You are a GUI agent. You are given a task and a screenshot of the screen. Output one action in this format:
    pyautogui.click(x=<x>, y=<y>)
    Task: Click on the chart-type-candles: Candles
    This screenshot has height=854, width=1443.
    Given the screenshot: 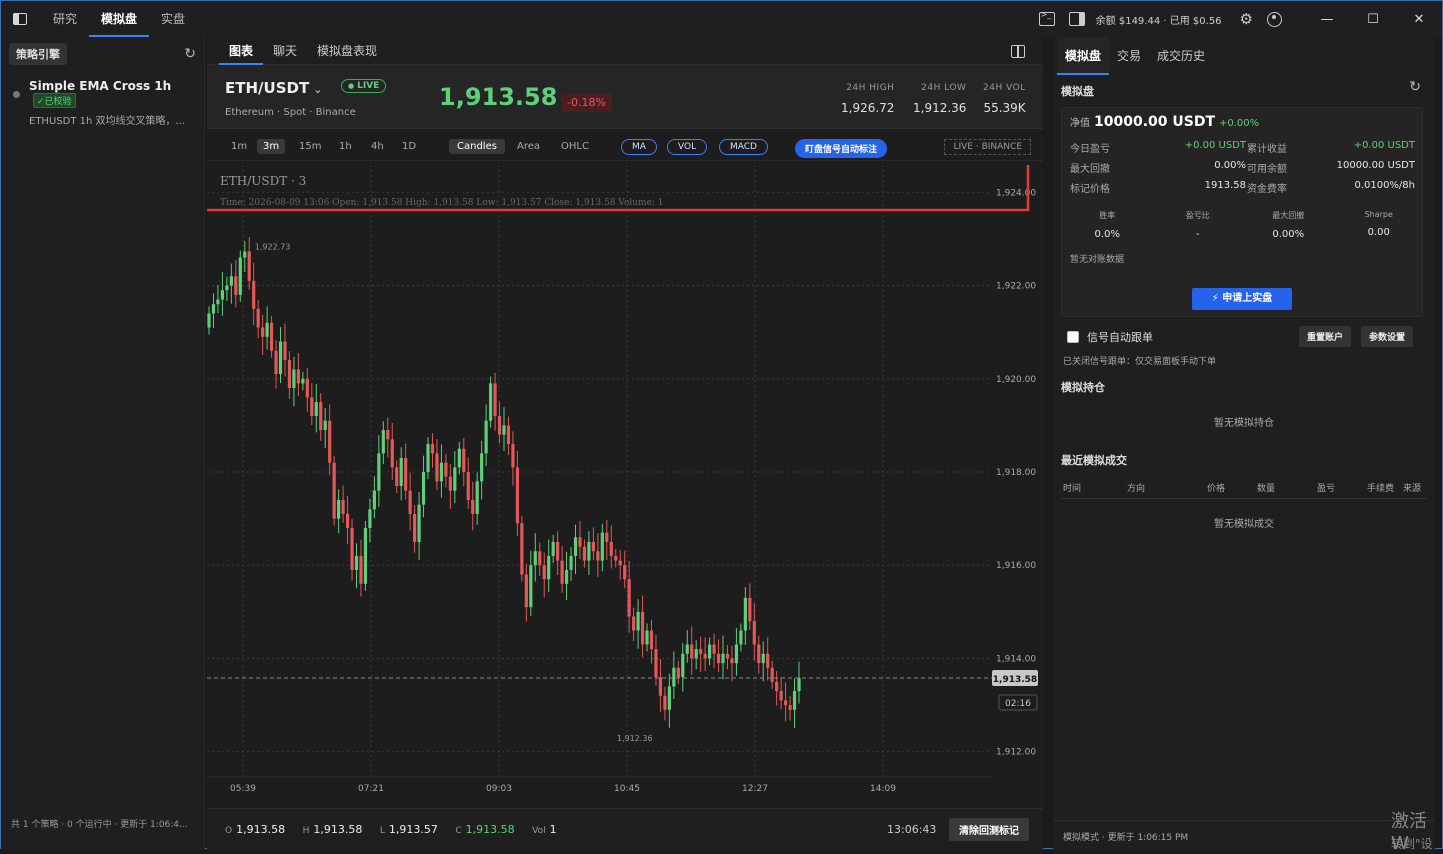 What is the action you would take?
    pyautogui.click(x=477, y=146)
    